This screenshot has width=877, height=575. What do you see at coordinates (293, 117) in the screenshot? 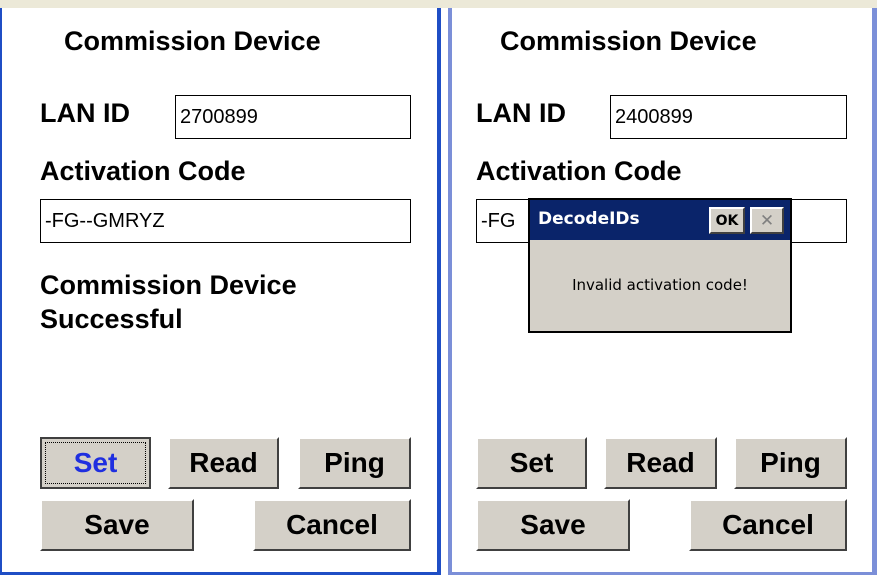
I see `lan-id-field: 2700899` at bounding box center [293, 117].